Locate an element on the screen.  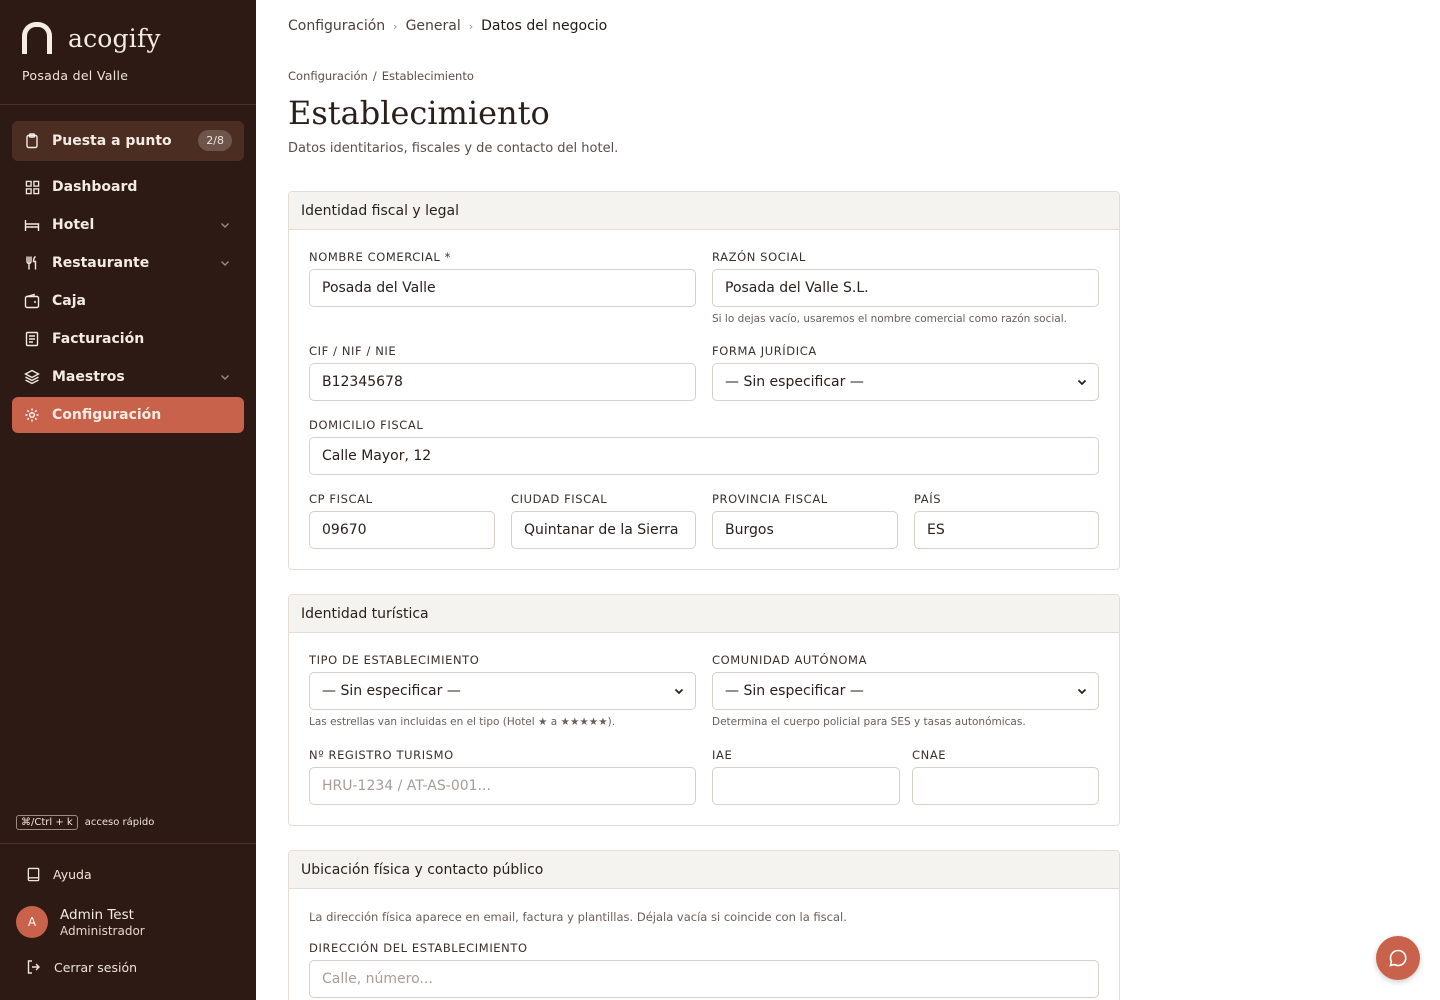
field-label: IAE is located at coordinates (722, 755).